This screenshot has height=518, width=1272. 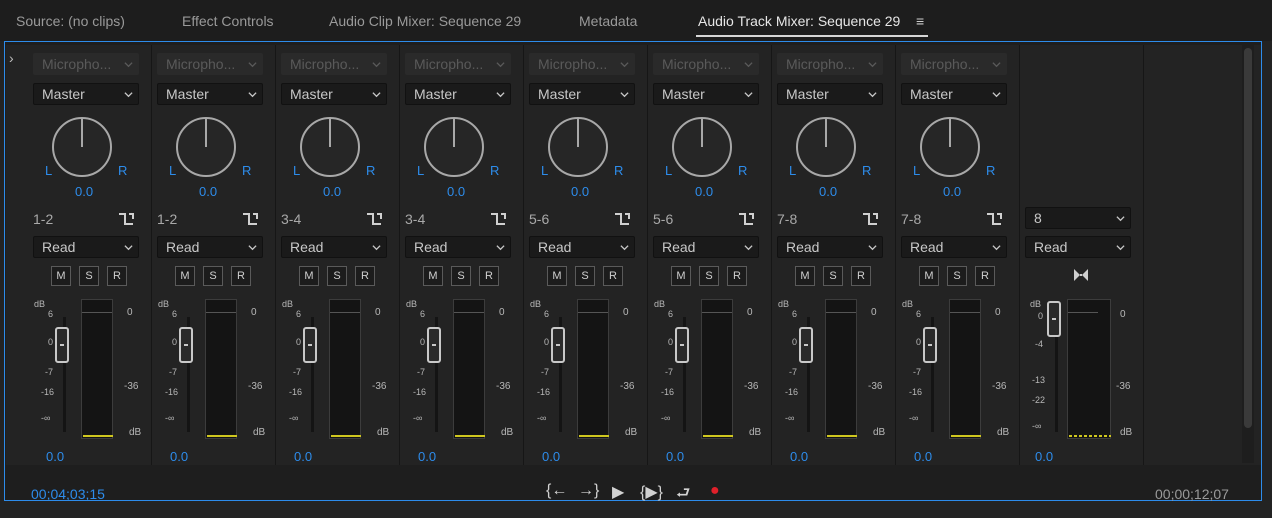 I want to click on play-in-to-out-button: {▶}, so click(x=651, y=492).